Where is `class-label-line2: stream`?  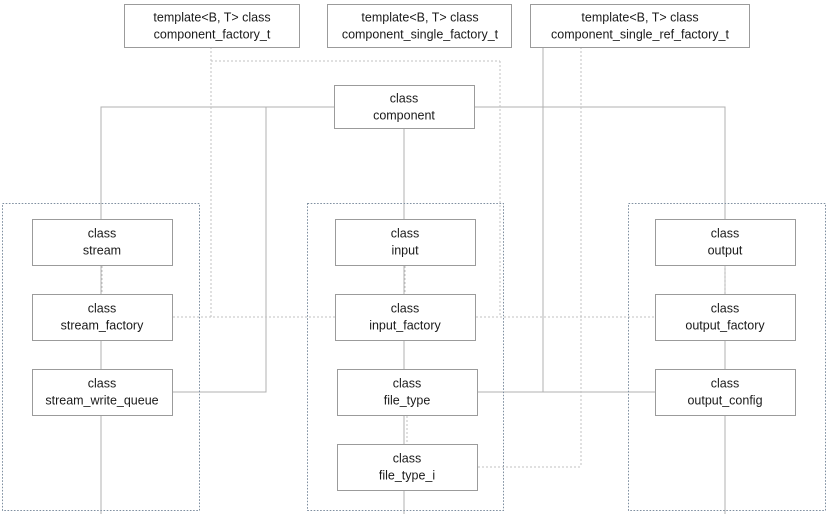
class-label-line2: stream is located at coordinates (102, 250).